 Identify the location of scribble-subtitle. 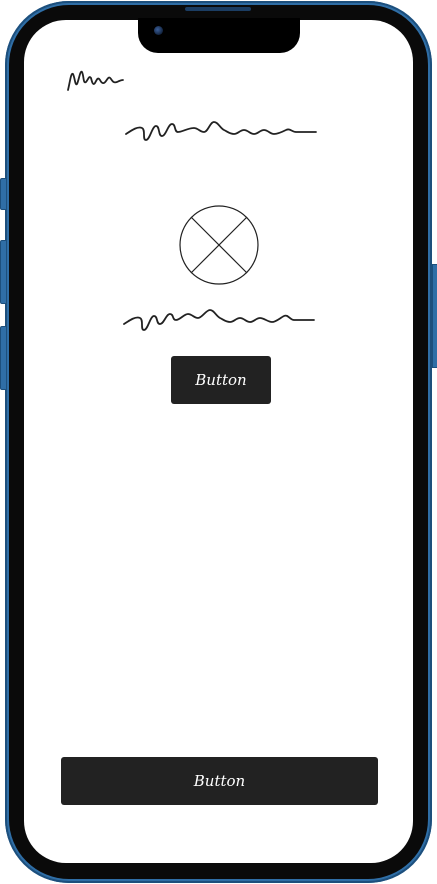
(219, 320).